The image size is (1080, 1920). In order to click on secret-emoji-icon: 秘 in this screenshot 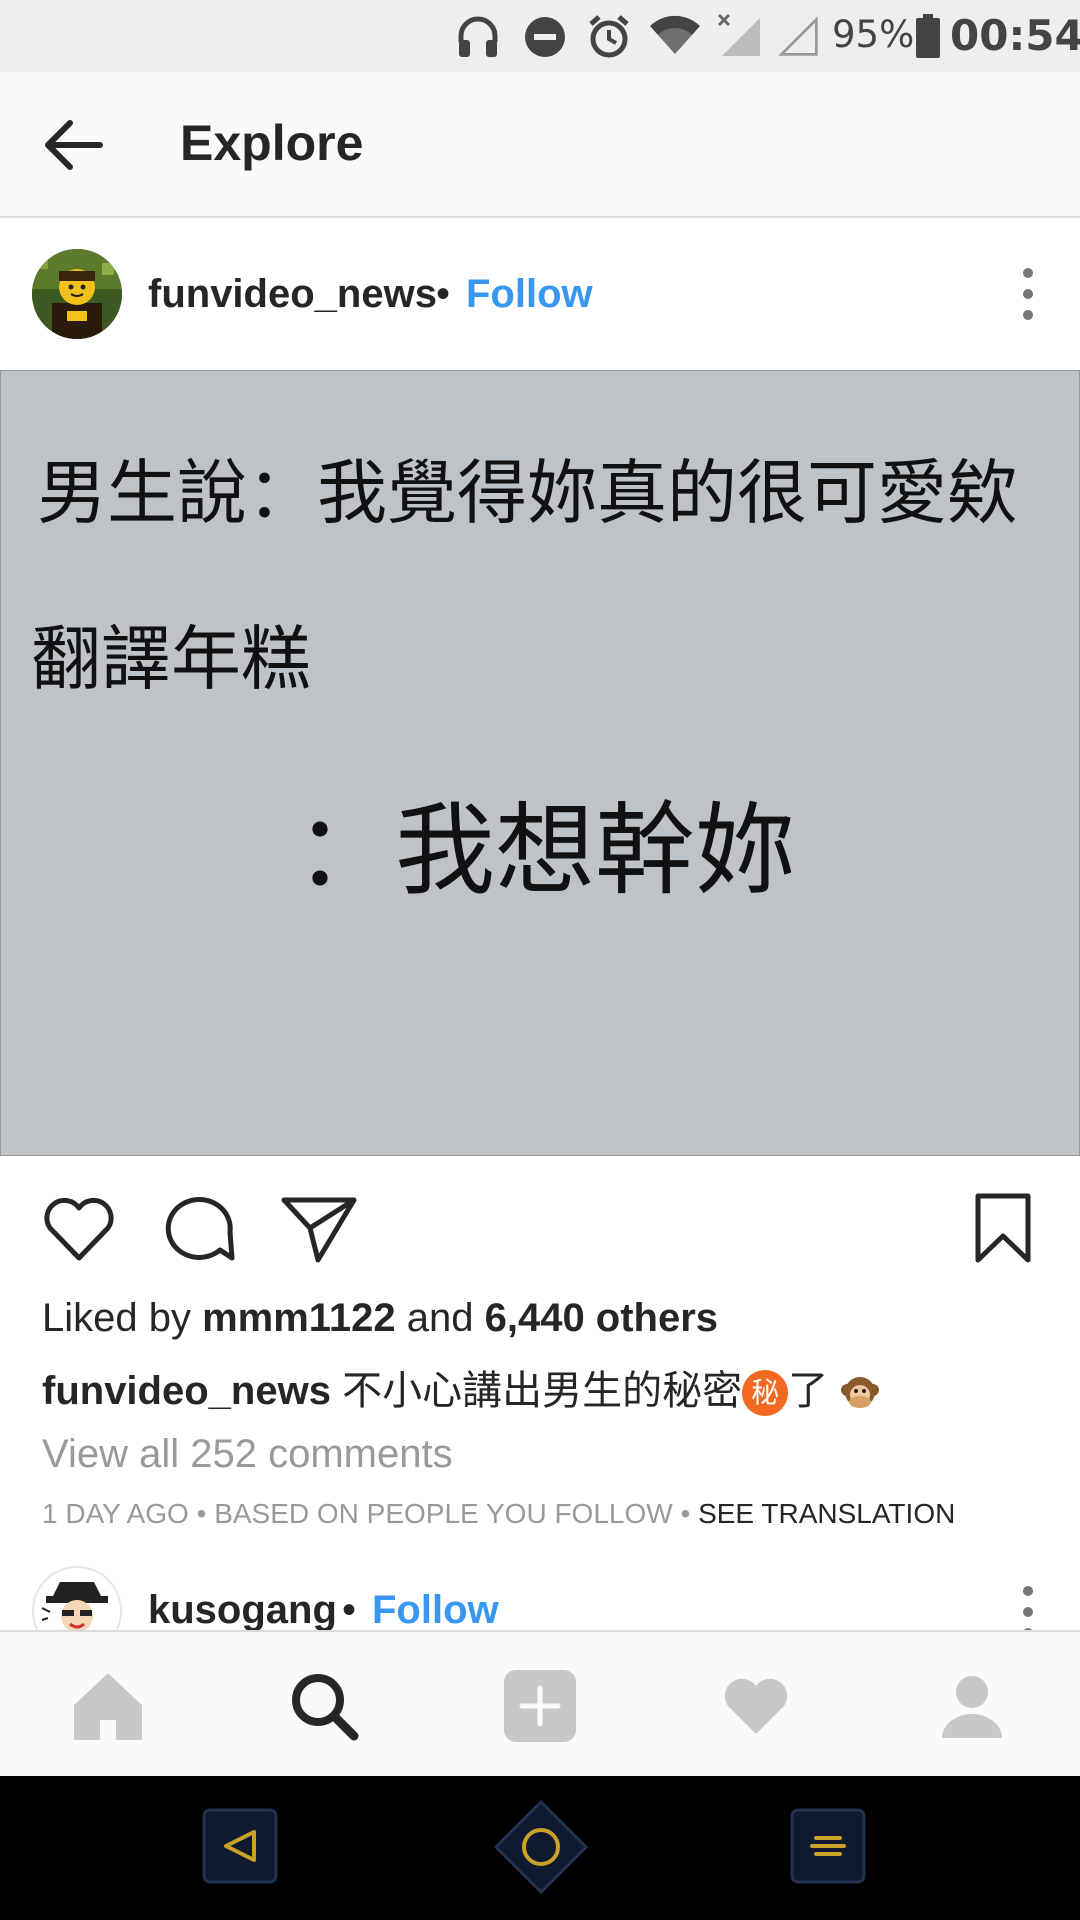, I will do `click(765, 1393)`.